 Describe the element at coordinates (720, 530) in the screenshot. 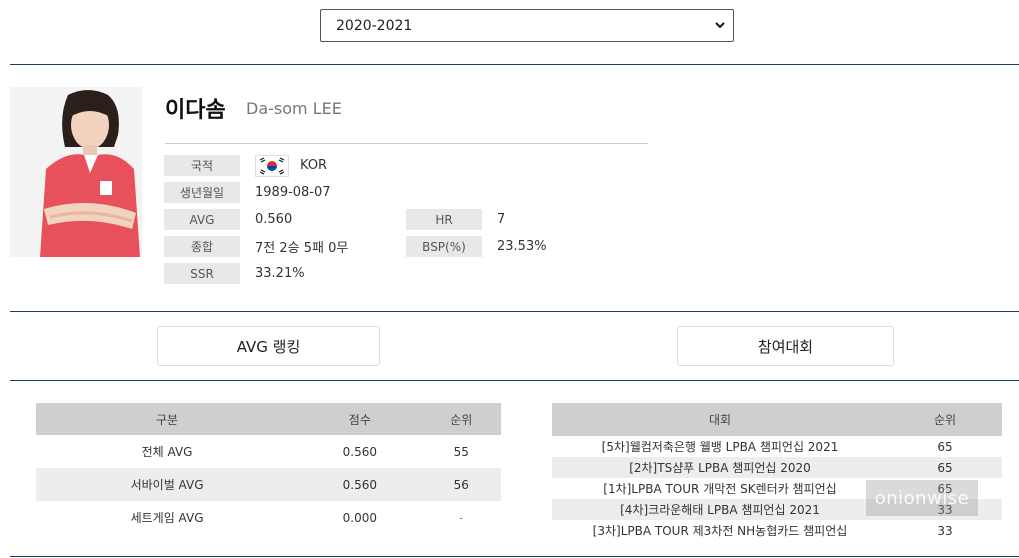

I see `tournament-name: [3차]LPBA TOUR 제3차전 NH농협카드 챔피언십` at that location.